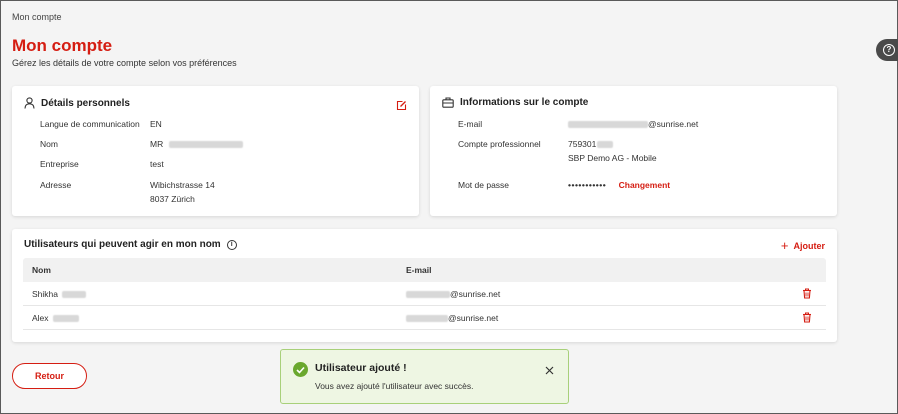 The width and height of the screenshot is (898, 414). What do you see at coordinates (182, 185) in the screenshot?
I see `address-street: Wibichstrasse 14` at bounding box center [182, 185].